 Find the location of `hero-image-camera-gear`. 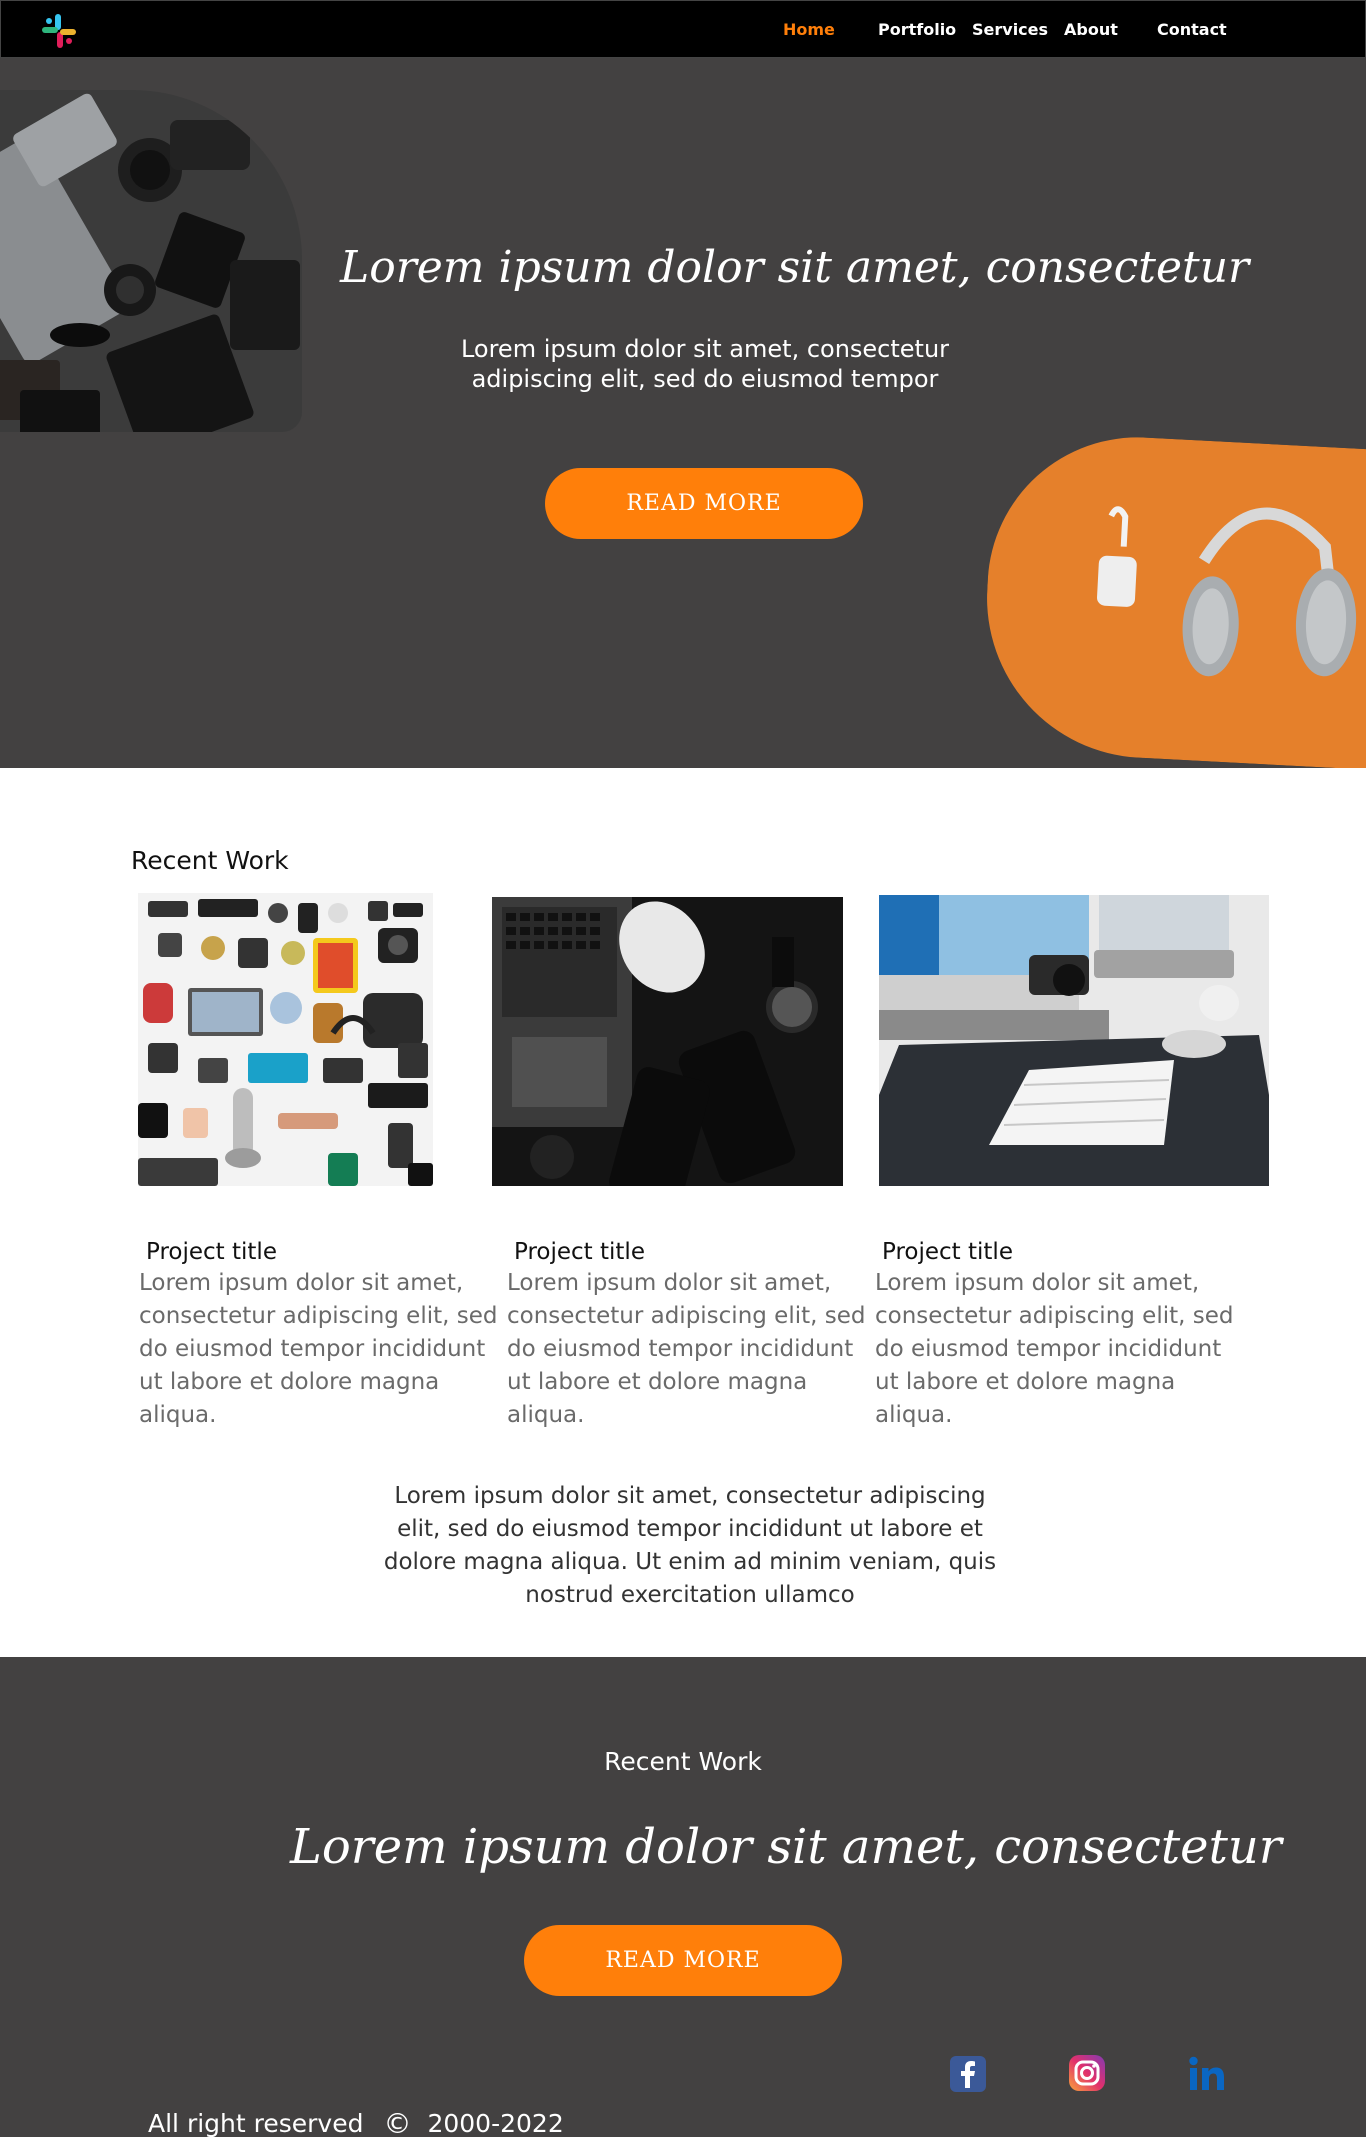

hero-image-camera-gear is located at coordinates (151, 261).